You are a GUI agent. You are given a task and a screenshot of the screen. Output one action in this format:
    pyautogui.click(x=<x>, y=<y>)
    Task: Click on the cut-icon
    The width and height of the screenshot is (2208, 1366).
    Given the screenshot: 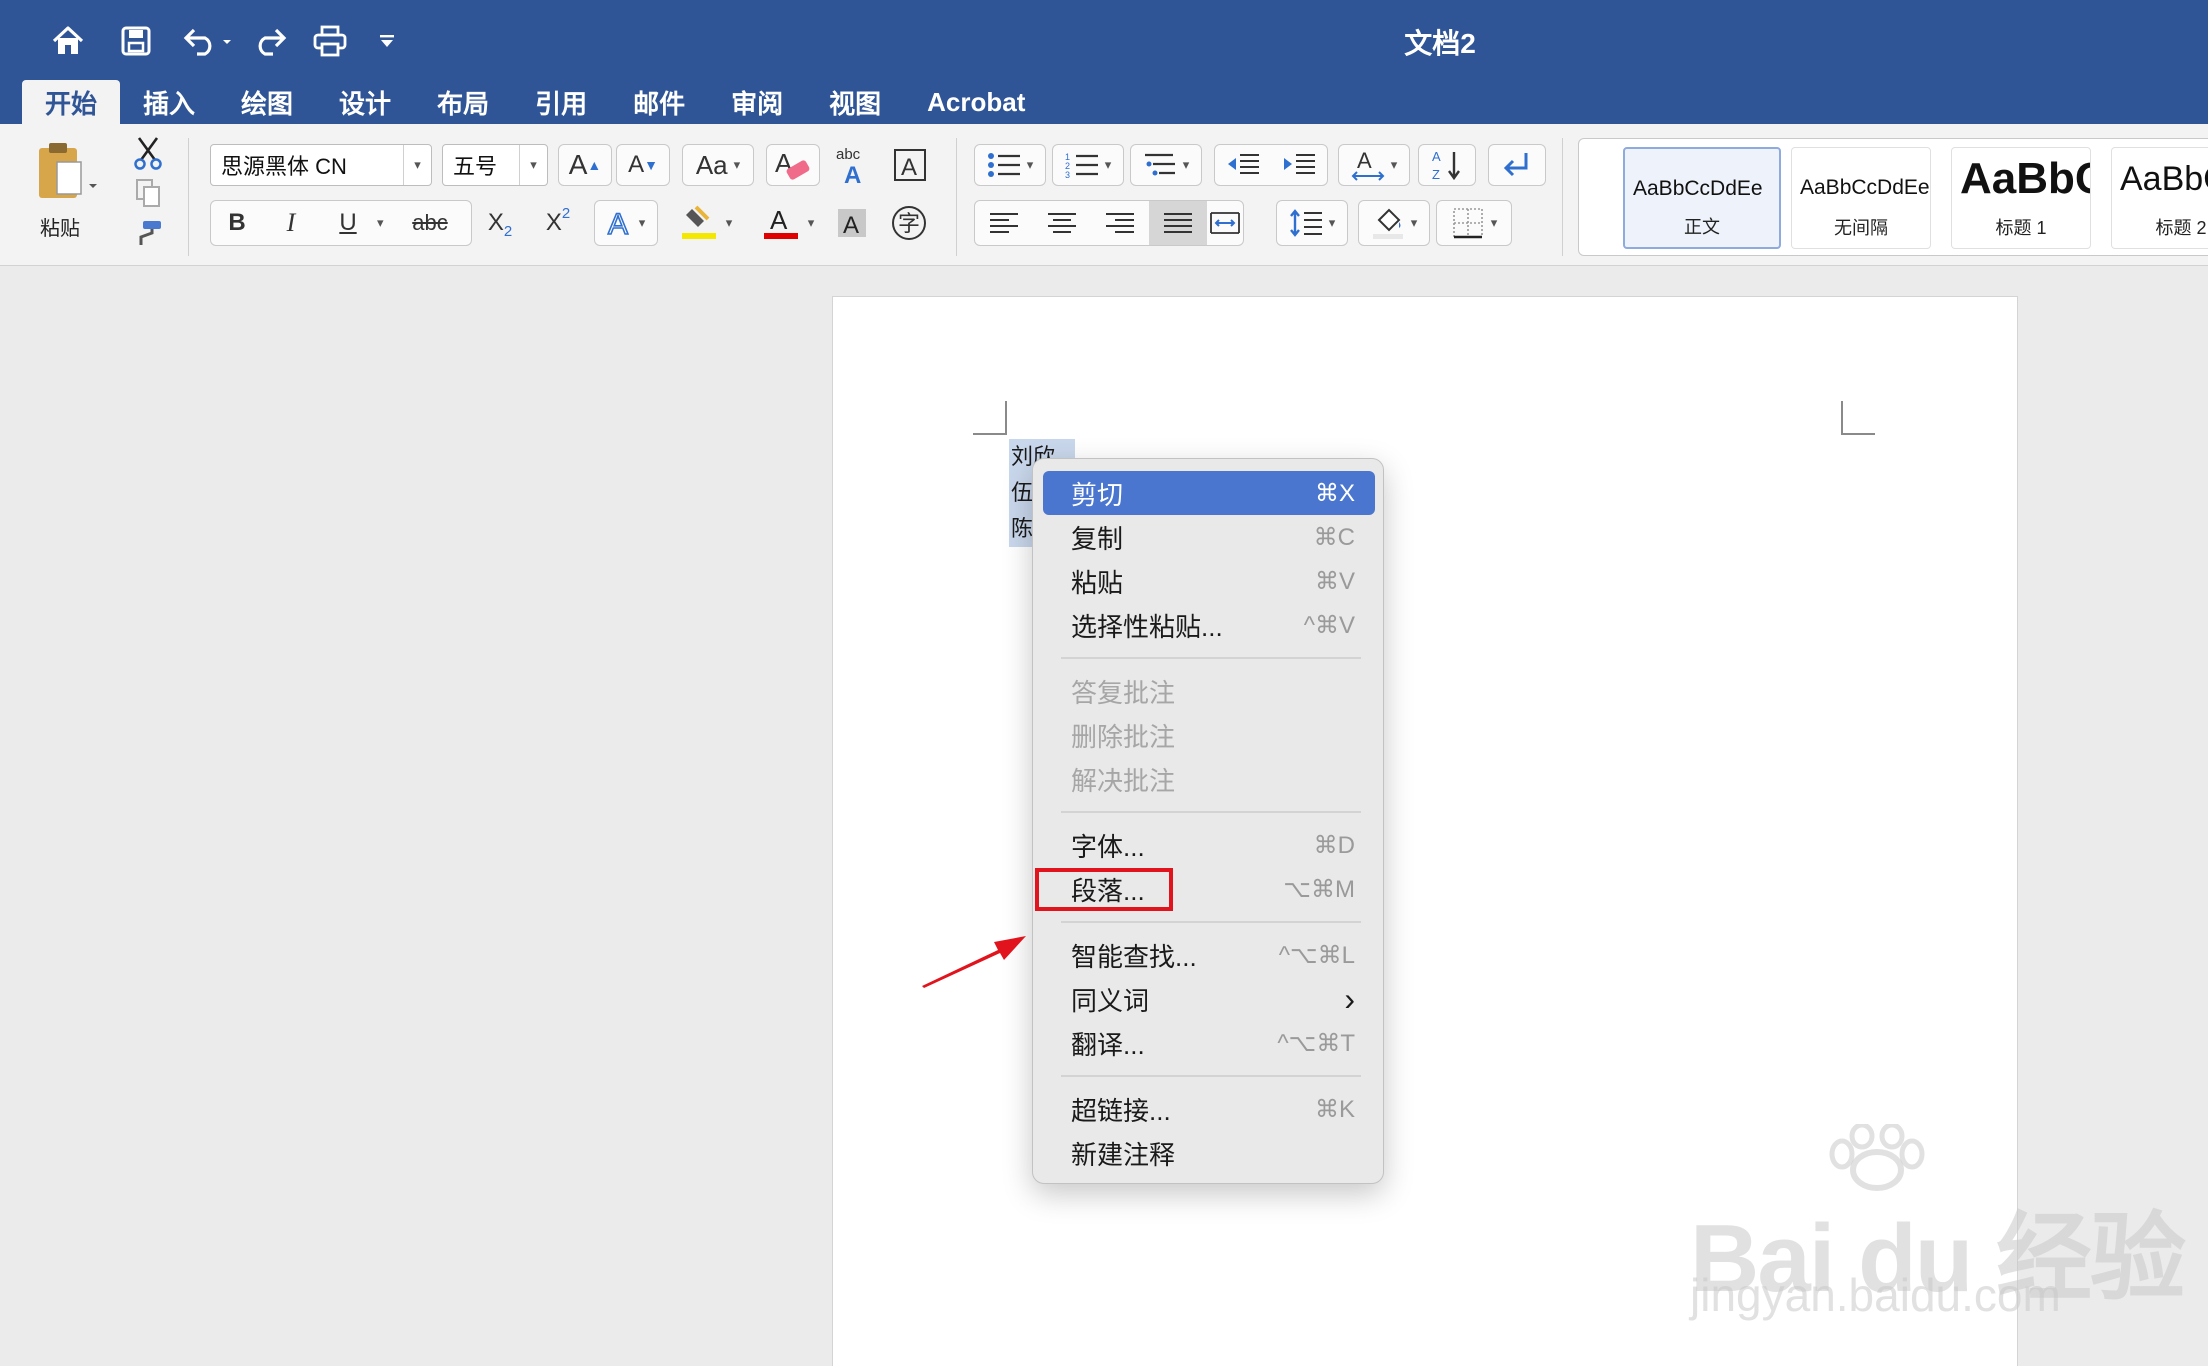 What is the action you would take?
    pyautogui.click(x=148, y=153)
    